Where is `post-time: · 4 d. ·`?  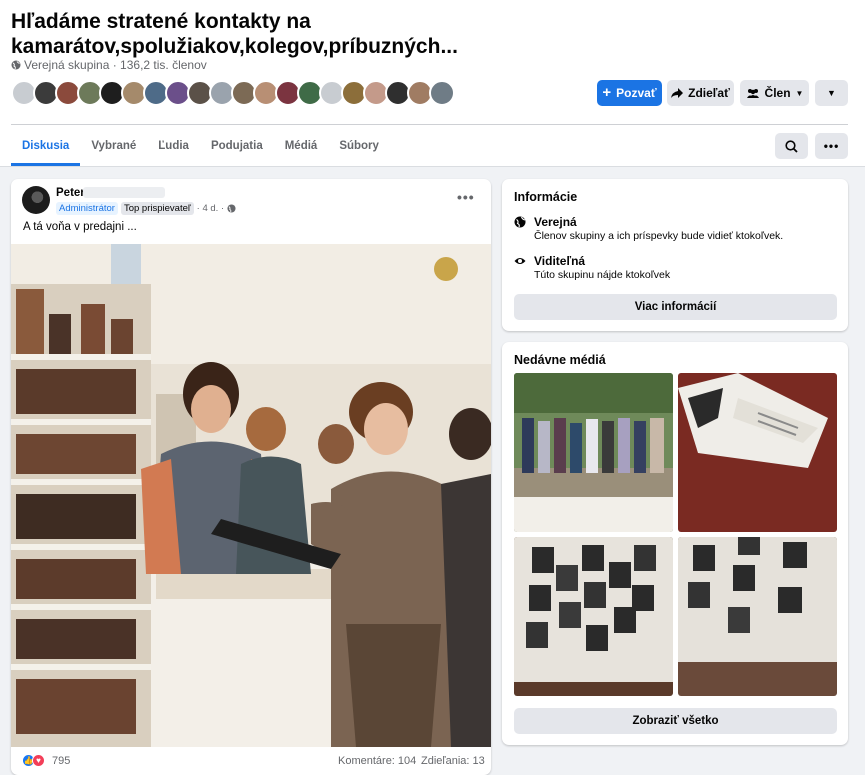 post-time: · 4 d. · is located at coordinates (210, 208).